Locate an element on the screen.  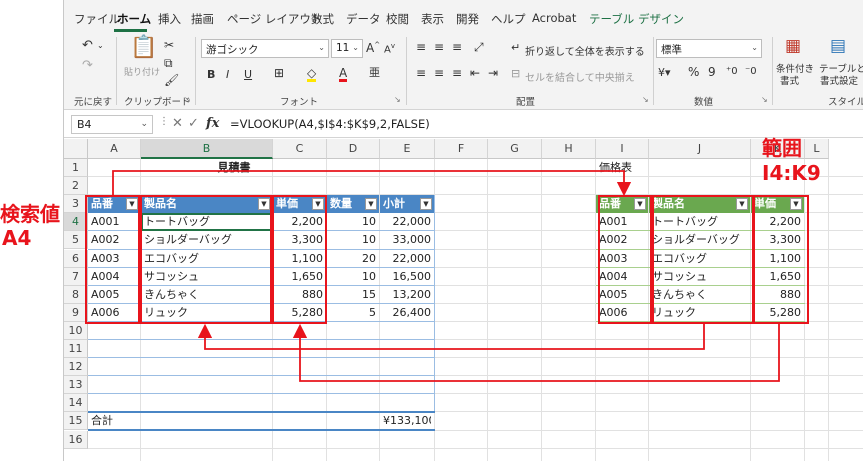
merge-icon: ⊟ is located at coordinates (515, 73).